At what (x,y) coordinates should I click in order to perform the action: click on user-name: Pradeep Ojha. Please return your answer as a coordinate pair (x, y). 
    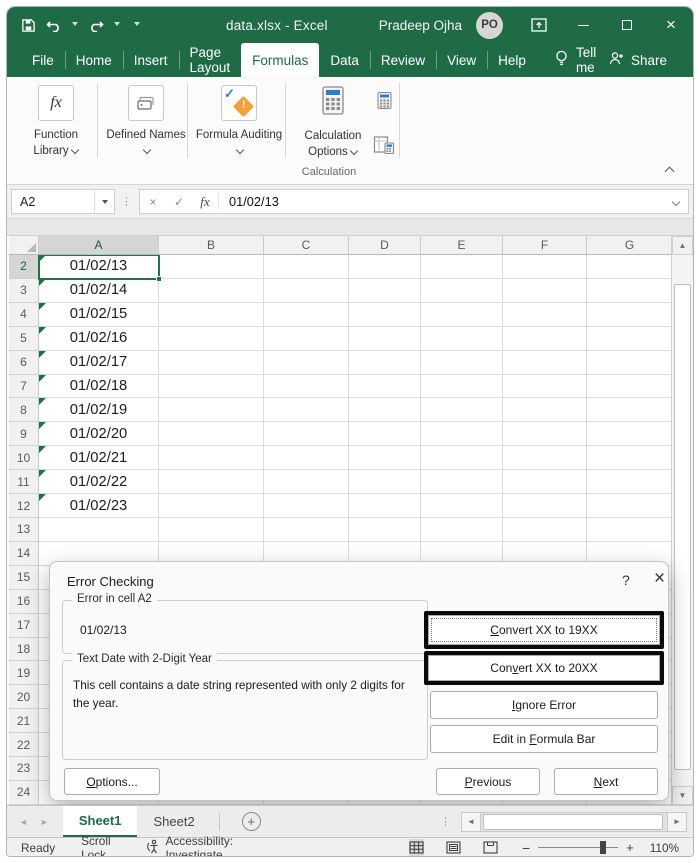
    Looking at the image, I should click on (420, 25).